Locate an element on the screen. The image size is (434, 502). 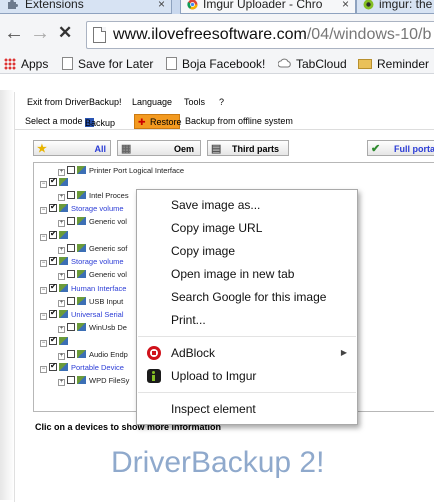
menu-search-google-image: Search Google for this image is located at coordinates (247, 297).